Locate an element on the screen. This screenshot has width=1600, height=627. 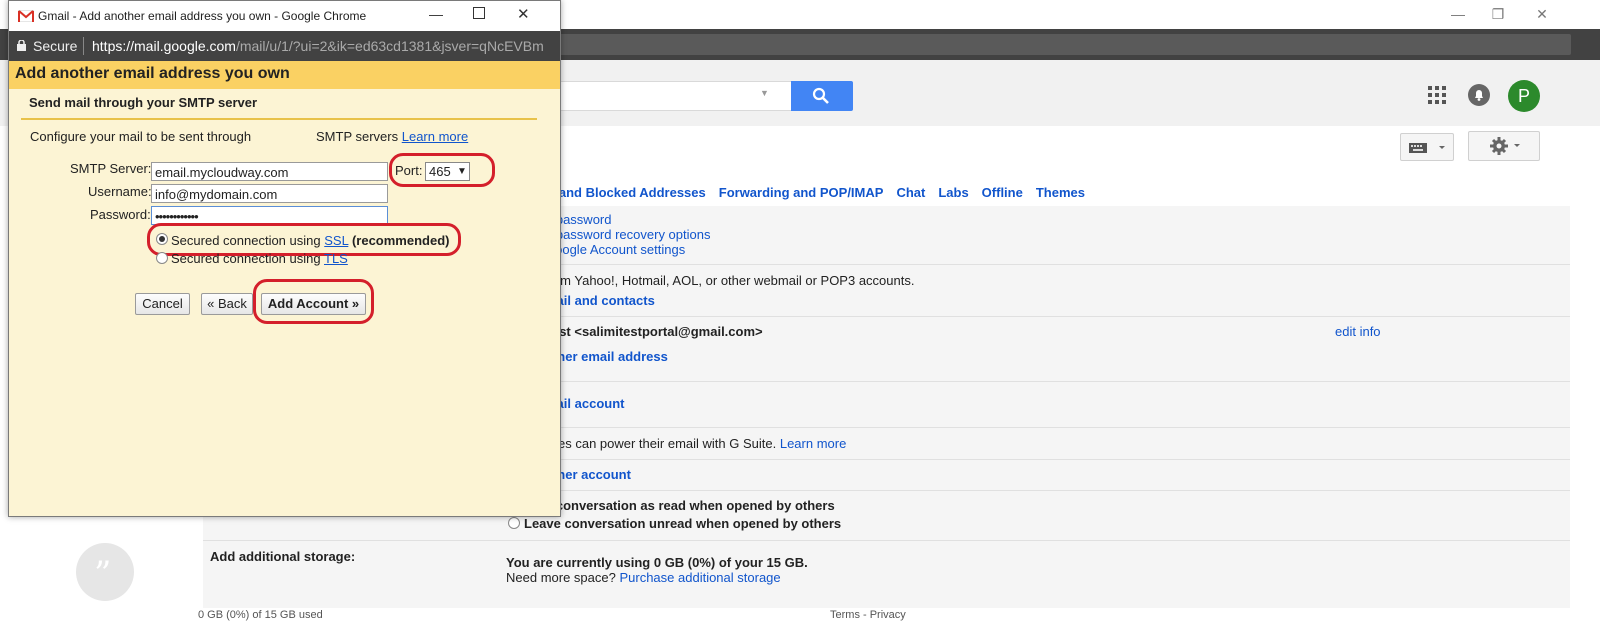
tab-offline: Offline is located at coordinates (1002, 192).